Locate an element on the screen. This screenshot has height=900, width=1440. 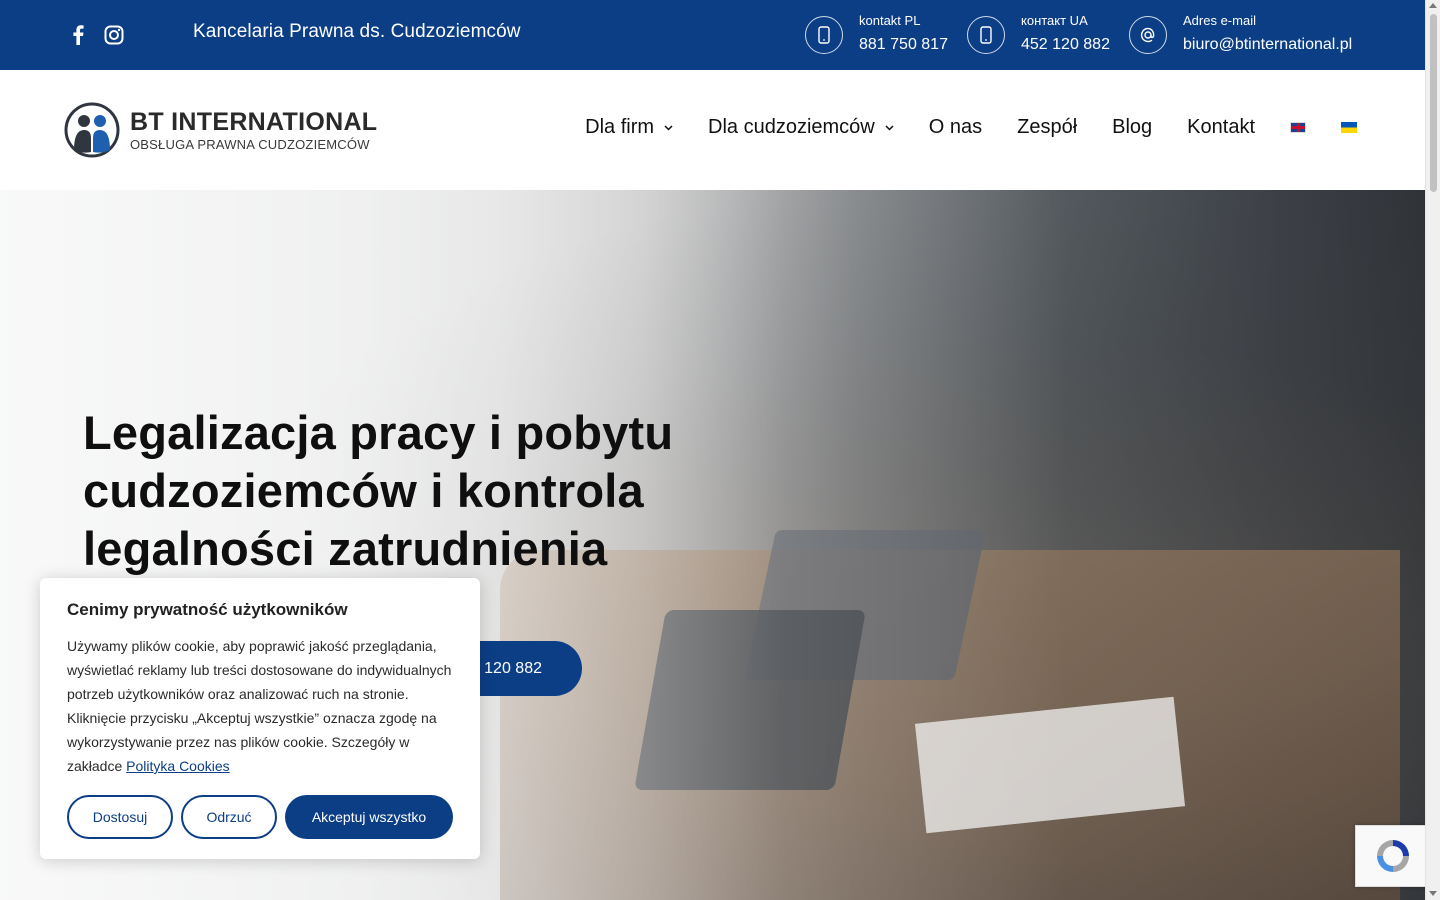
nav-label: Blog is located at coordinates (1132, 127).